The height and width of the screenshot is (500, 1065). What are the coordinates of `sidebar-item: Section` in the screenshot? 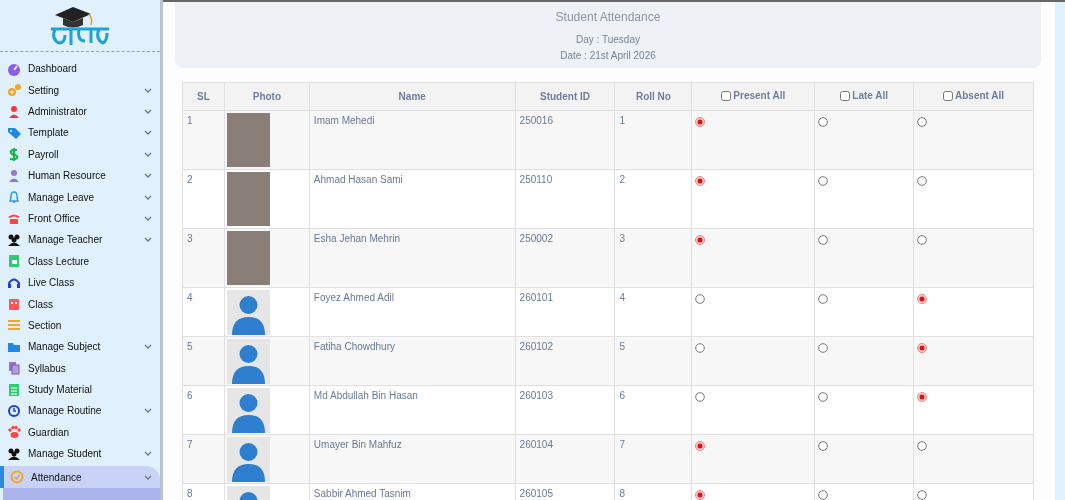 It's located at (80, 325).